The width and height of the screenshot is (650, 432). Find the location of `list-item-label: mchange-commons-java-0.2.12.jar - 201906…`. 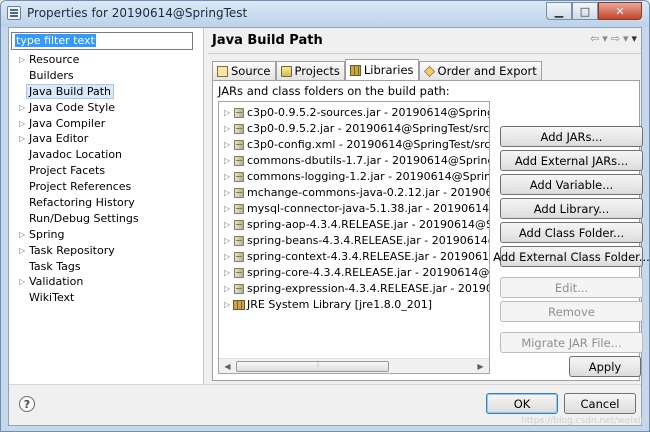

list-item-label: mchange-commons-java-0.2.12.jar - 201906… is located at coordinates (368, 192).